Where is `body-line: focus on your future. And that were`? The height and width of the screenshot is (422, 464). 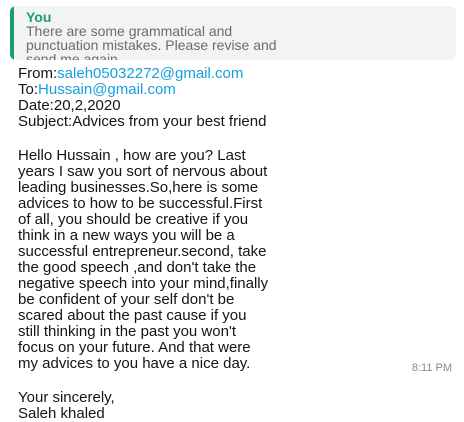 body-line: focus on your future. And that were is located at coordinates (134, 347).